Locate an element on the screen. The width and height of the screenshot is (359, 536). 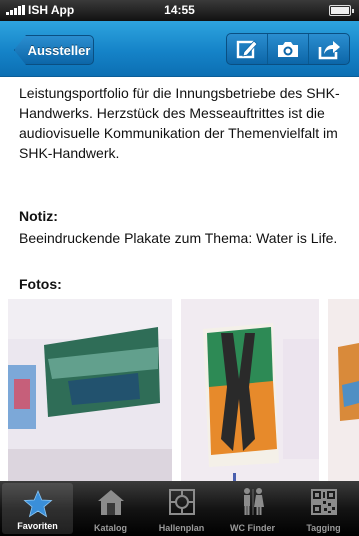
star-icon is located at coordinates (37, 503).